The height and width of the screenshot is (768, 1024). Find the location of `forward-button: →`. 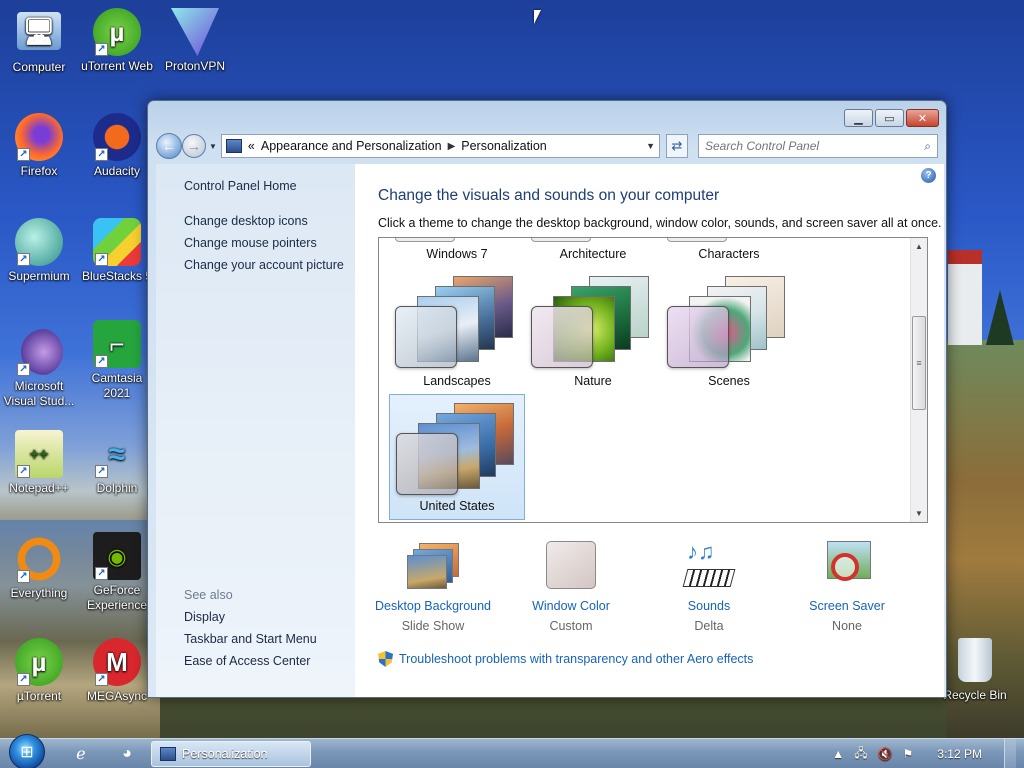

forward-button: → is located at coordinates (194, 146).